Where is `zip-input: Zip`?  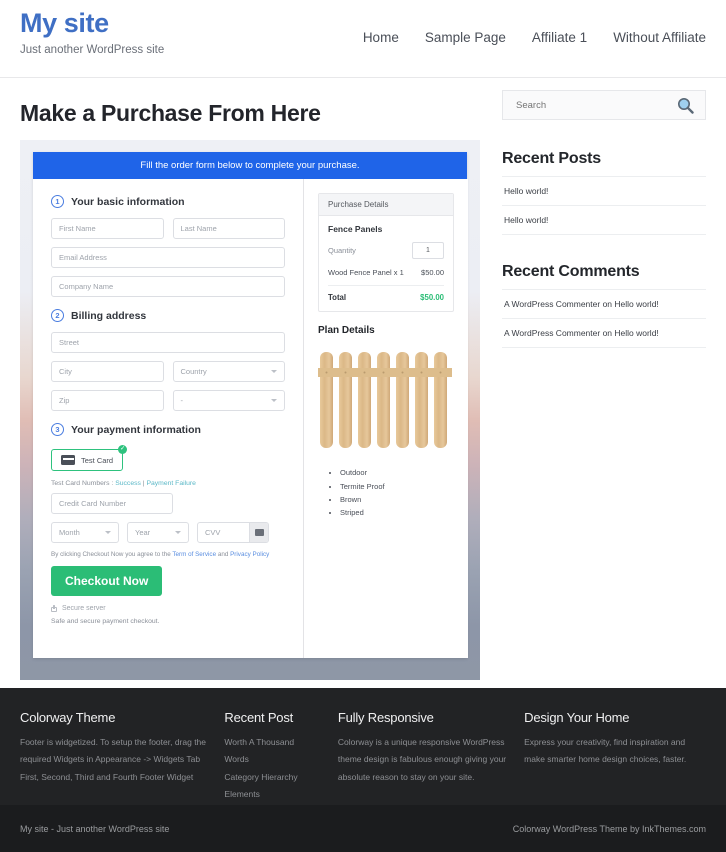 zip-input: Zip is located at coordinates (107, 401).